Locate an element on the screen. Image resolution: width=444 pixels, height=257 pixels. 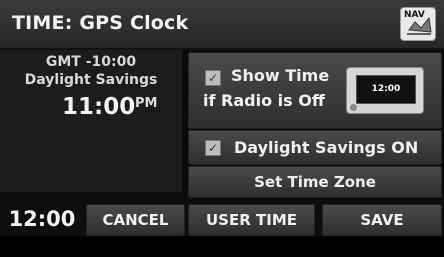
show-time-label: Show Time is located at coordinates (280, 75).